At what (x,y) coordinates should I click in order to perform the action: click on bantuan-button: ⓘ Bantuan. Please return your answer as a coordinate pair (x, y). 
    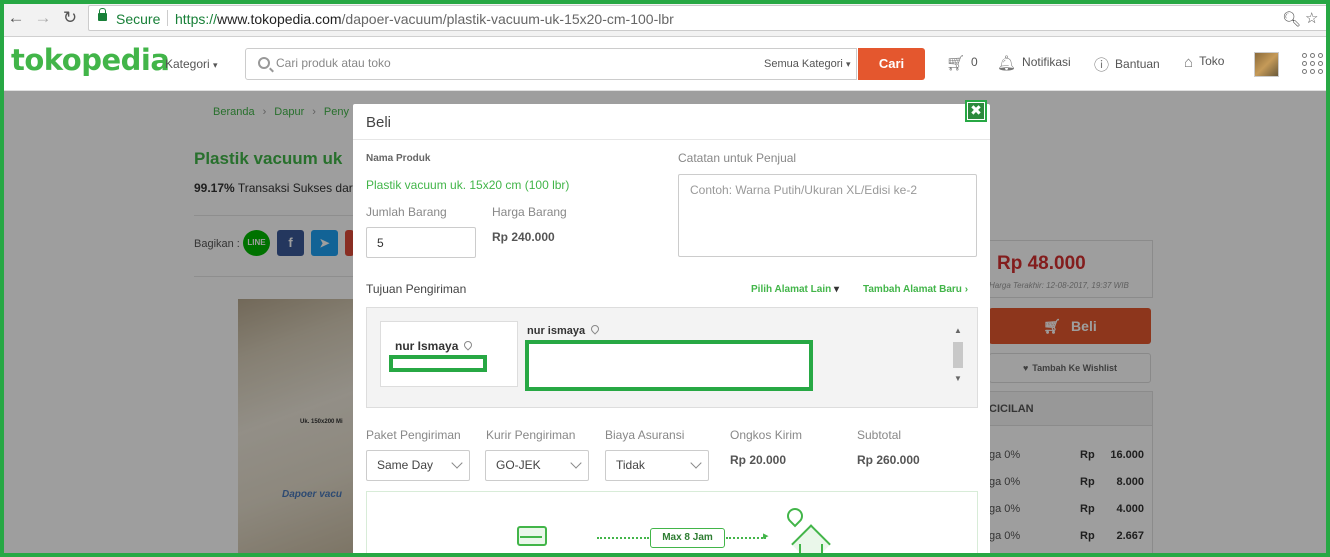
    Looking at the image, I should click on (1127, 64).